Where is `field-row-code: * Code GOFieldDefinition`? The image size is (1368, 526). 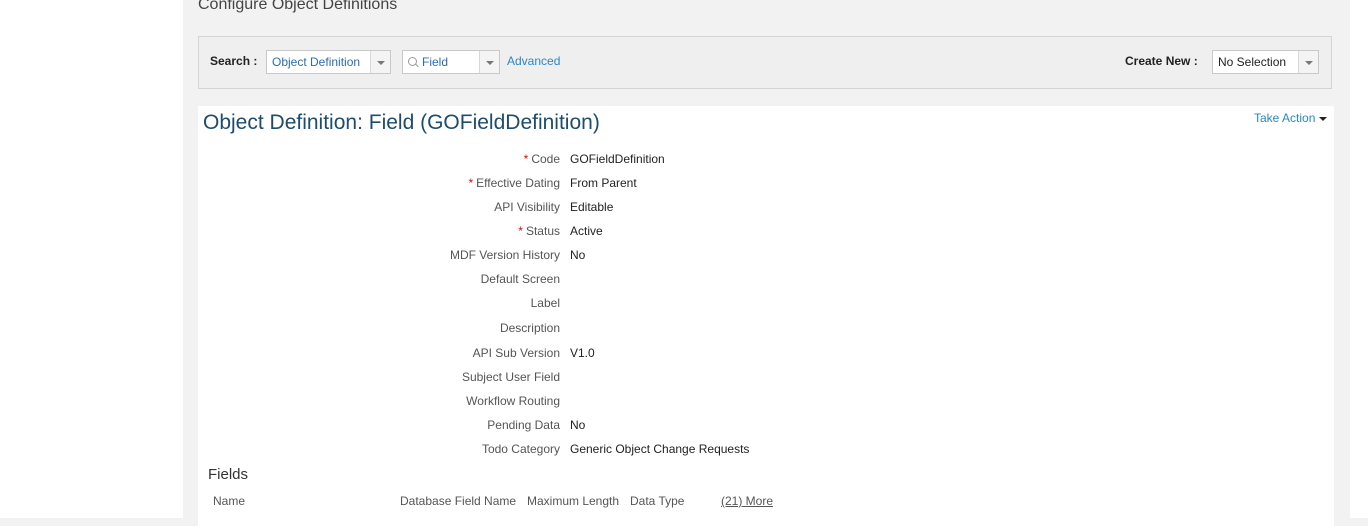 field-row-code: * Code GOFieldDefinition is located at coordinates (766, 162).